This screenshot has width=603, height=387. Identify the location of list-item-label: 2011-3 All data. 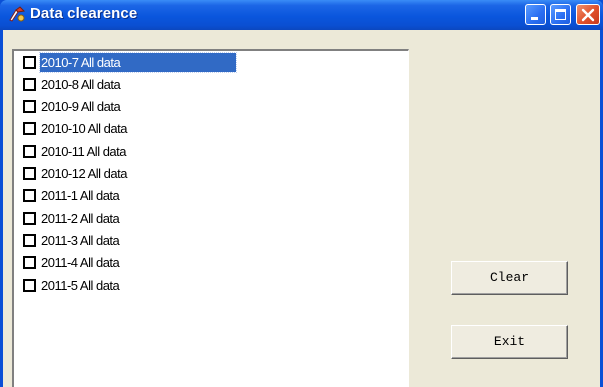
(80, 240).